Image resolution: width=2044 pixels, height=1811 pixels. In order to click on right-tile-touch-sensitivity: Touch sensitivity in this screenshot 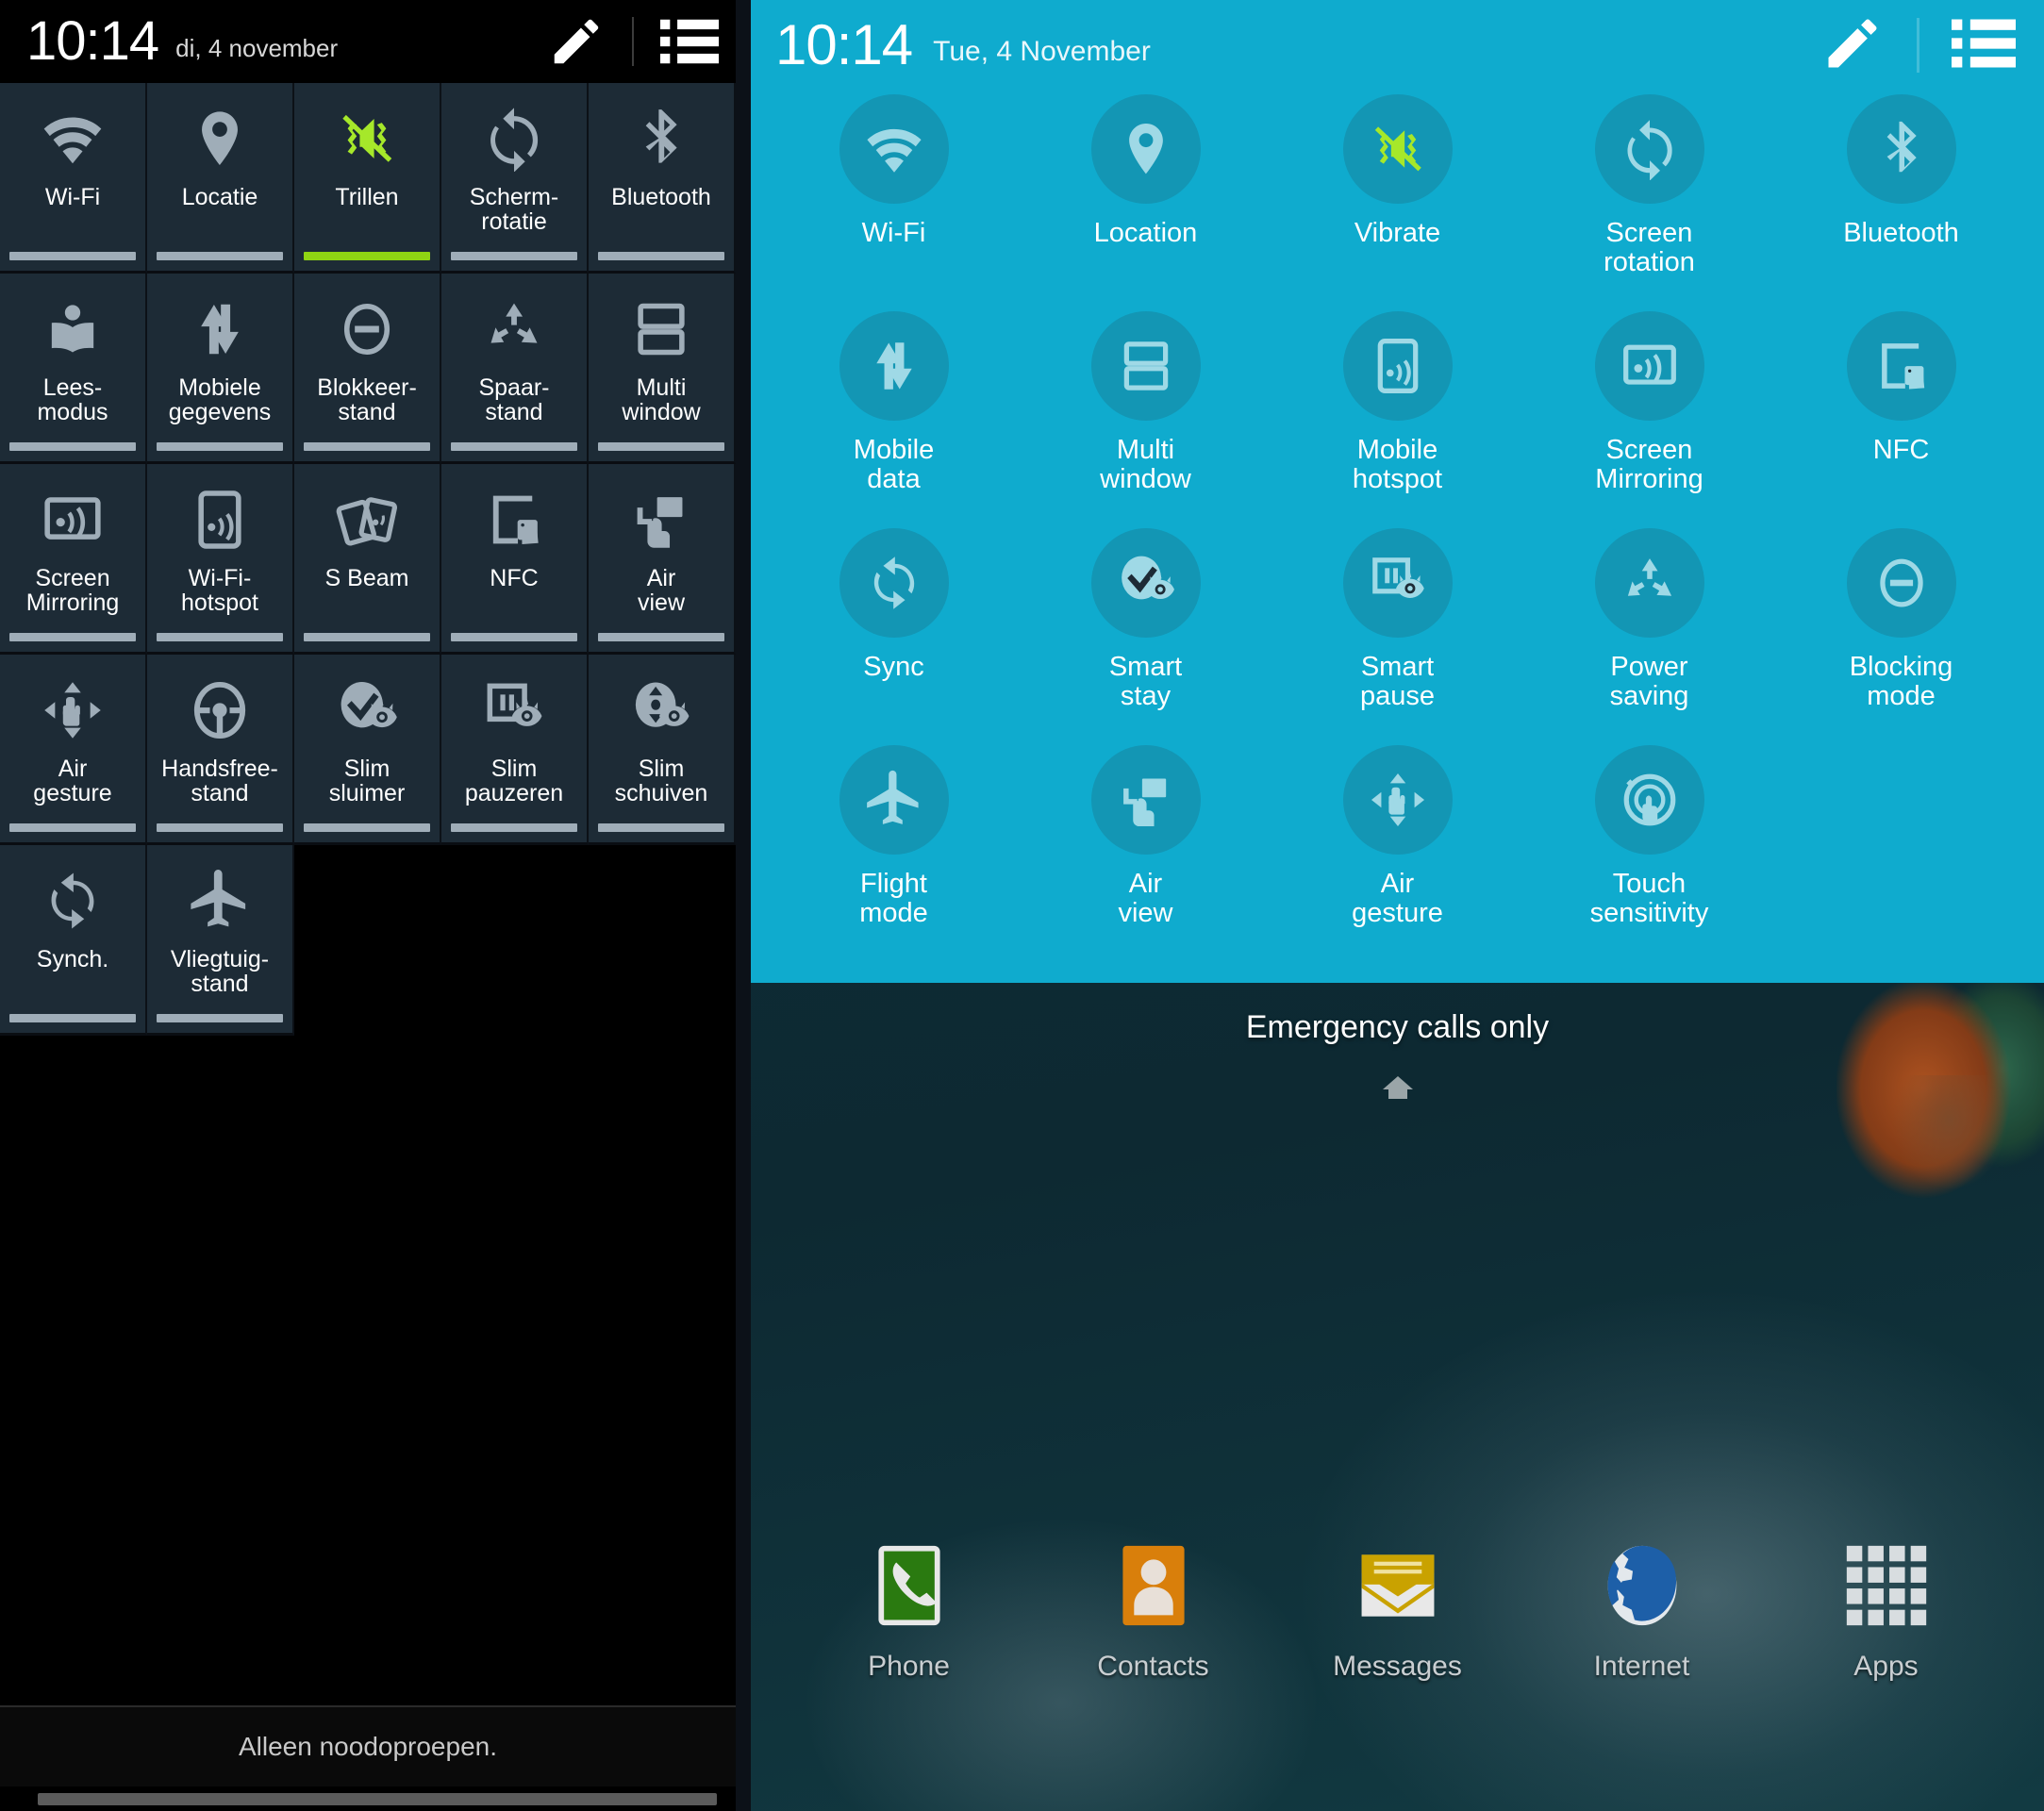, I will do `click(1649, 853)`.